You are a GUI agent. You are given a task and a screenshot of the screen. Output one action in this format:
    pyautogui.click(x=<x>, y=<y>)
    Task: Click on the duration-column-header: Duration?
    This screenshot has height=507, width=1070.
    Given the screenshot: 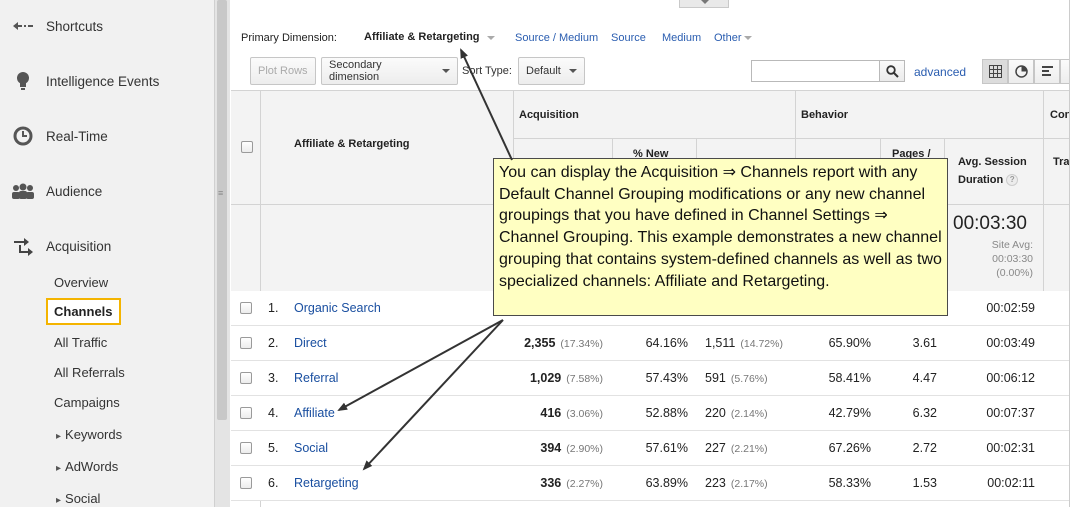 What is the action you would take?
    pyautogui.click(x=988, y=180)
    